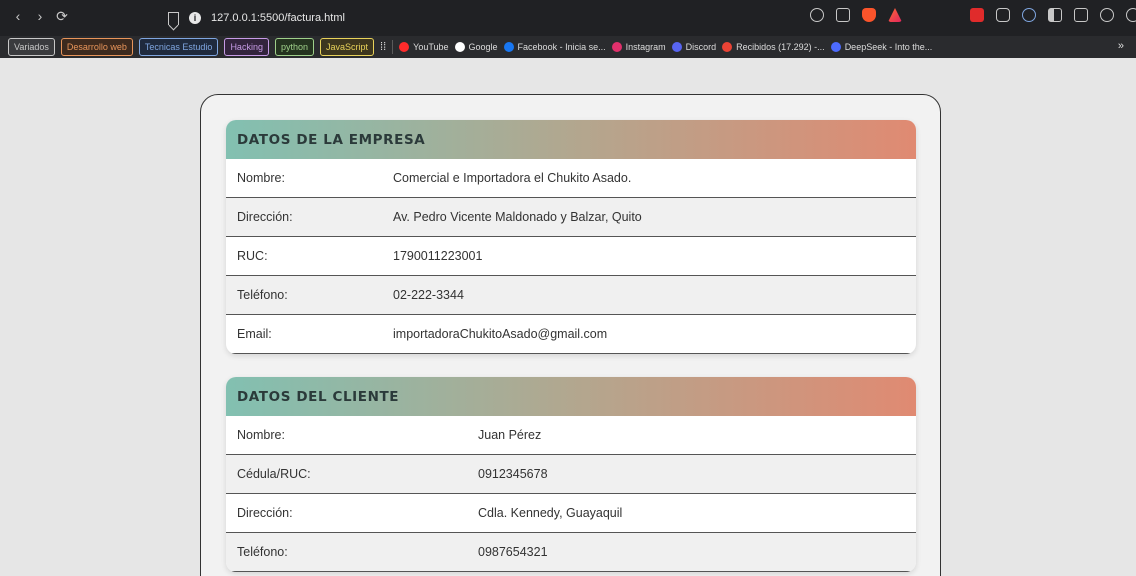 The width and height of the screenshot is (1136, 576). Describe the element at coordinates (550, 513) in the screenshot. I see `row-value: Cdla. Kennedy, Guayaquil` at that location.